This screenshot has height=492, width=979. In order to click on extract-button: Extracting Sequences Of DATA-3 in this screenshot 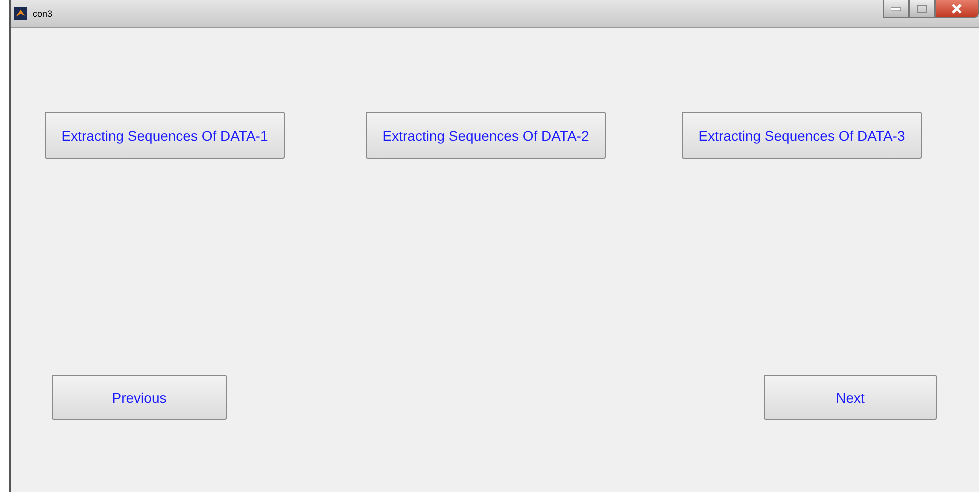, I will do `click(802, 135)`.